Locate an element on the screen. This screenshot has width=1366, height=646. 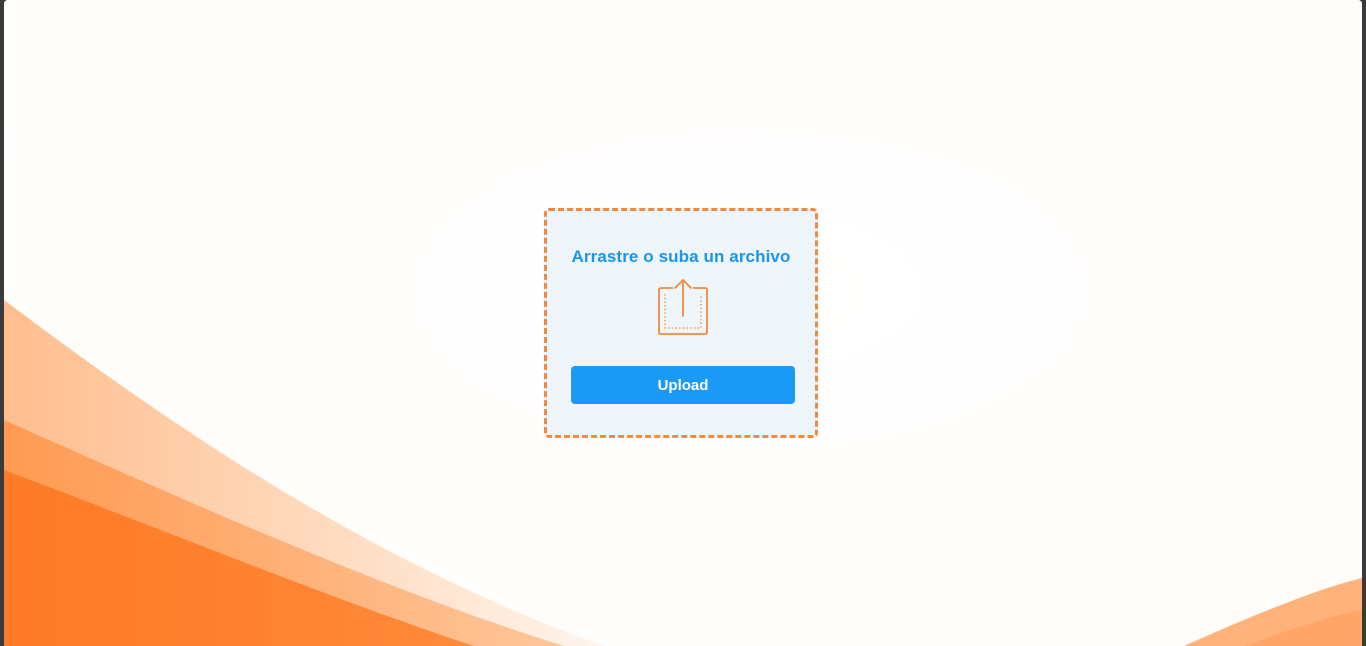
drop-zone-title: Arrastre o suba un archivo is located at coordinates (681, 256).